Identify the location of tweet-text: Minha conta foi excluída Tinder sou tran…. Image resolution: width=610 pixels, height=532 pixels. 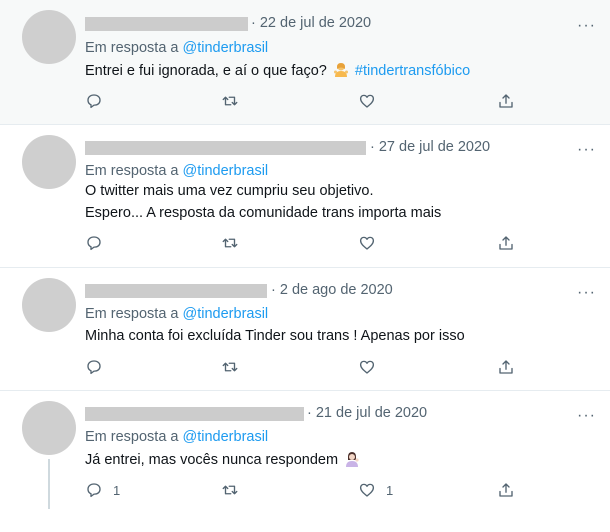
(275, 336).